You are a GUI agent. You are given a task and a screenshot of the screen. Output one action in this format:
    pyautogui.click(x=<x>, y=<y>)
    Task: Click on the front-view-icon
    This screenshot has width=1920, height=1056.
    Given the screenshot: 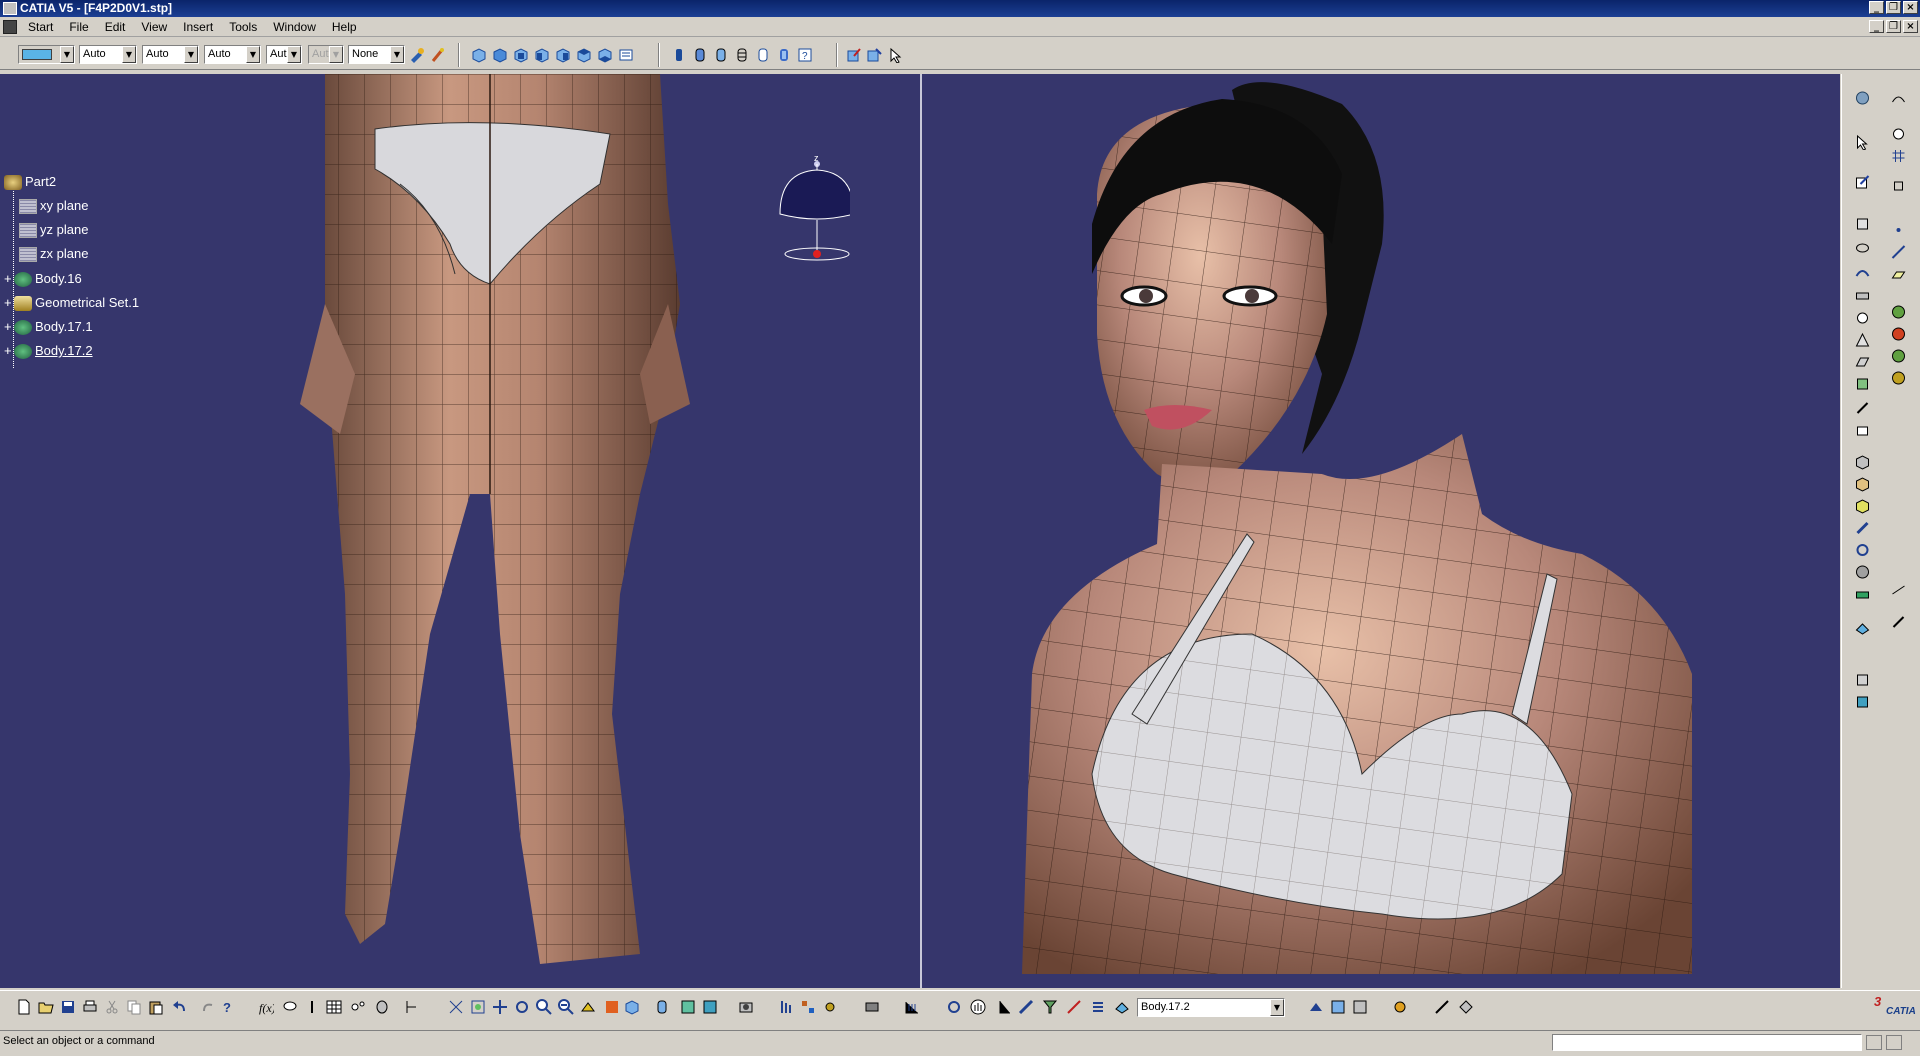 What is the action you would take?
    pyautogui.click(x=500, y=55)
    